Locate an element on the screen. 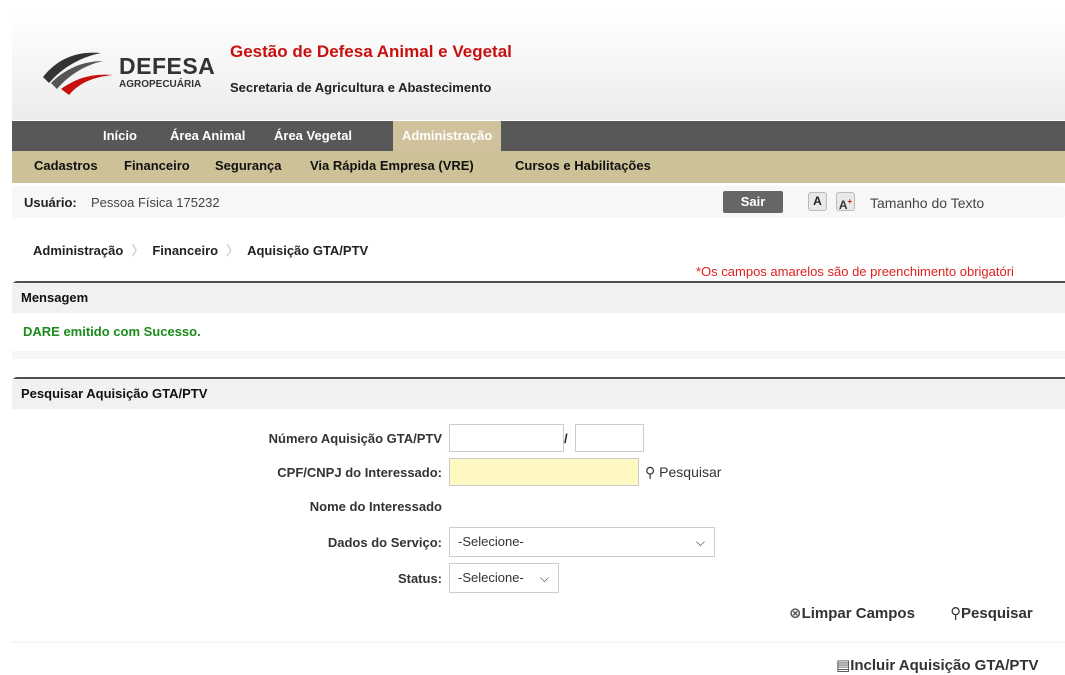  breadcrumb-item-aquisicao: Aquisição GTA/PTV is located at coordinates (308, 250).